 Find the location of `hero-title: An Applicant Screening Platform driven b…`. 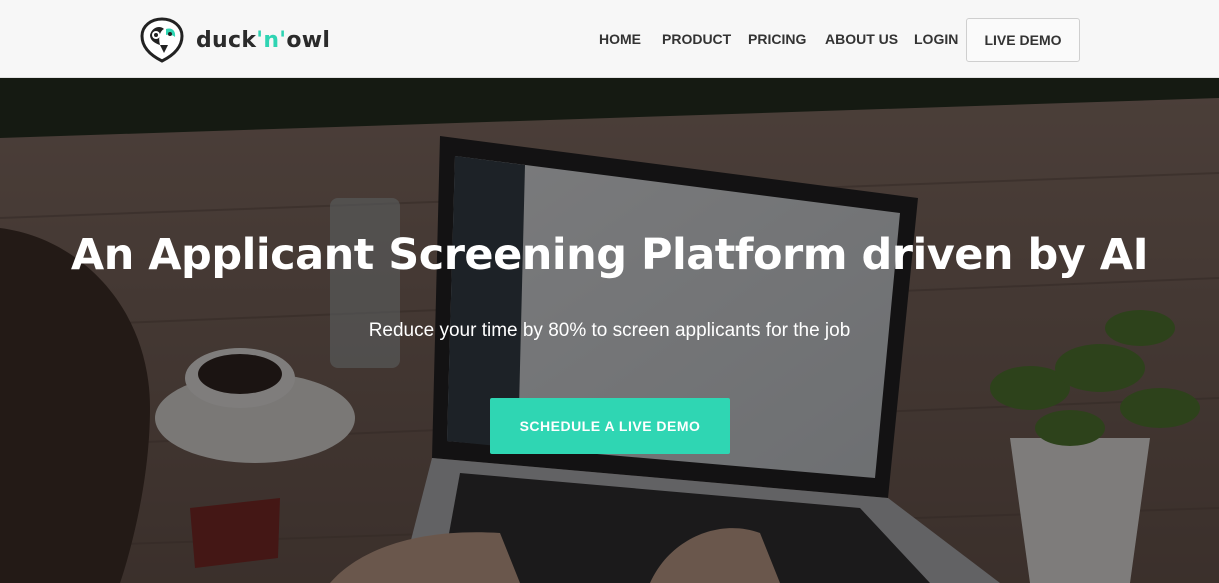

hero-title: An Applicant Screening Platform driven b… is located at coordinates (609, 255).